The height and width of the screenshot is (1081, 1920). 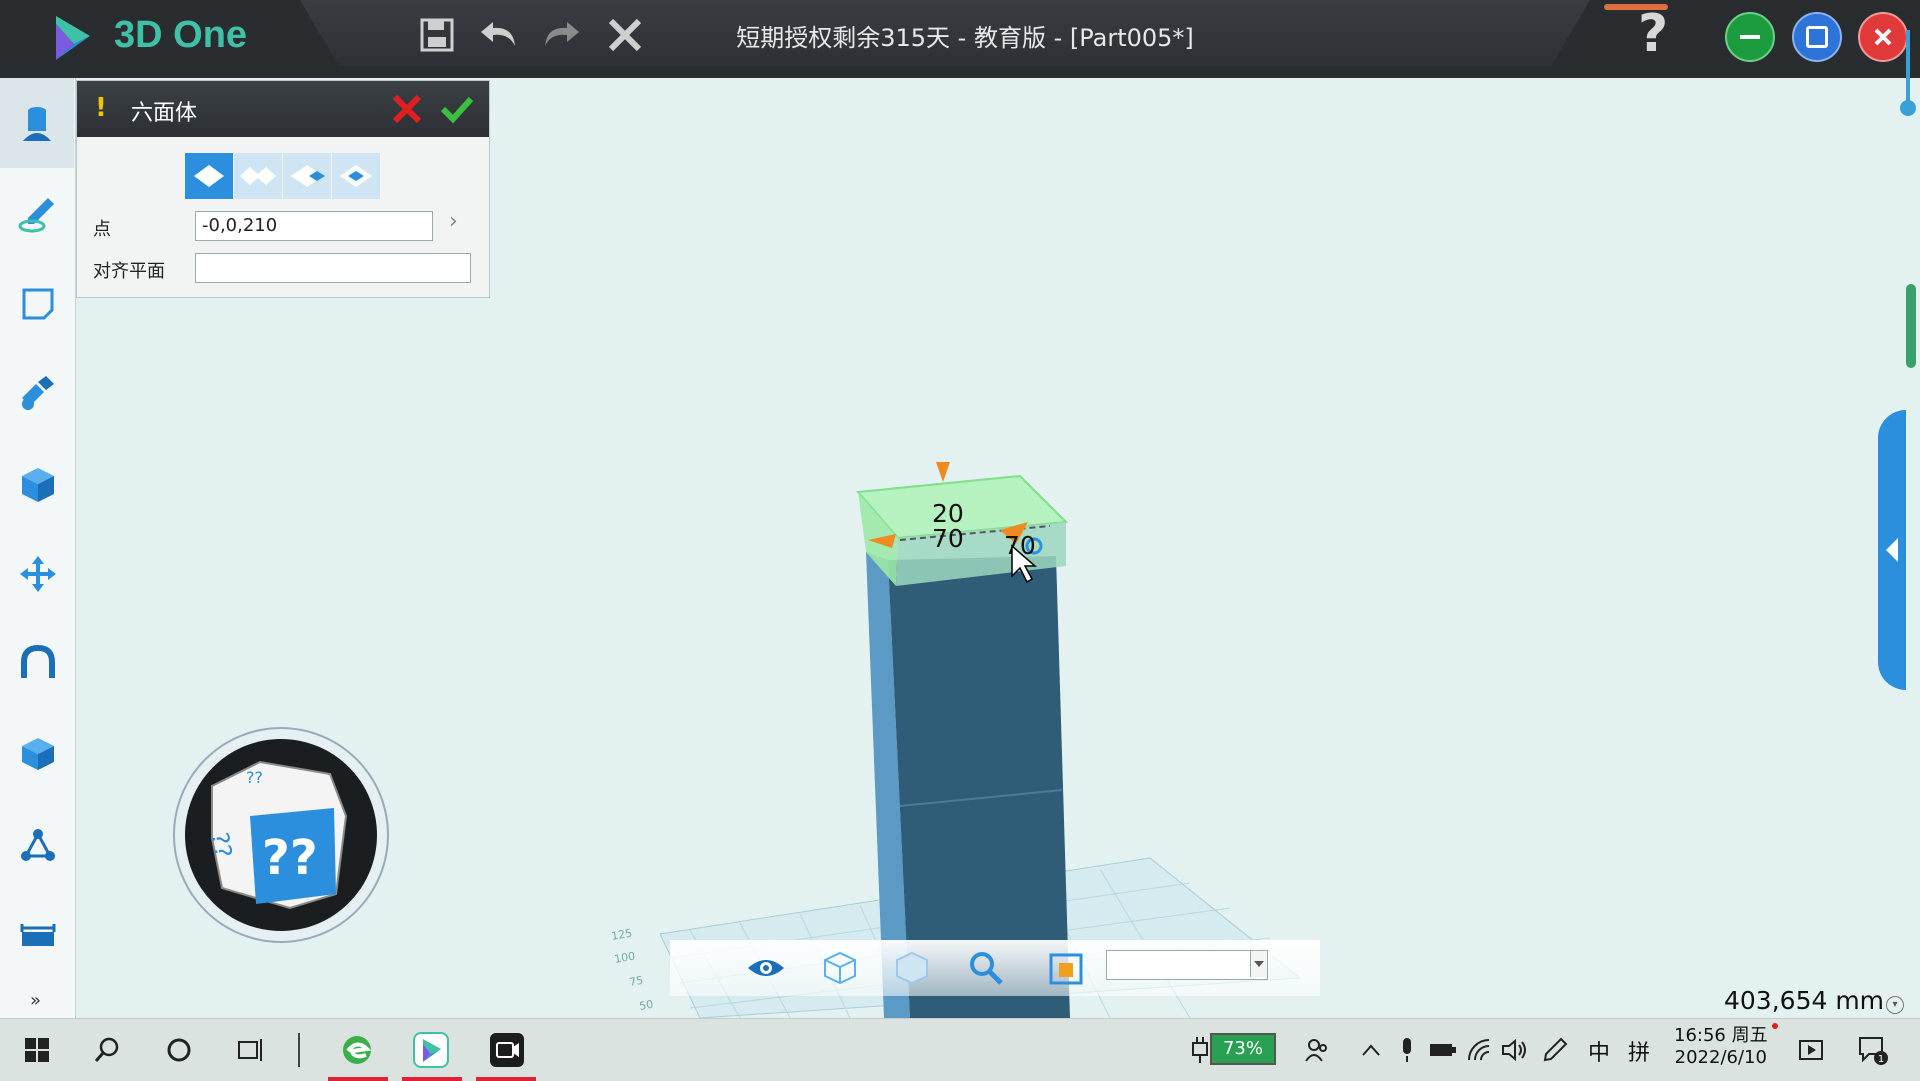 What do you see at coordinates (1599, 1051) in the screenshot?
I see `ime-language-indicator: 中` at bounding box center [1599, 1051].